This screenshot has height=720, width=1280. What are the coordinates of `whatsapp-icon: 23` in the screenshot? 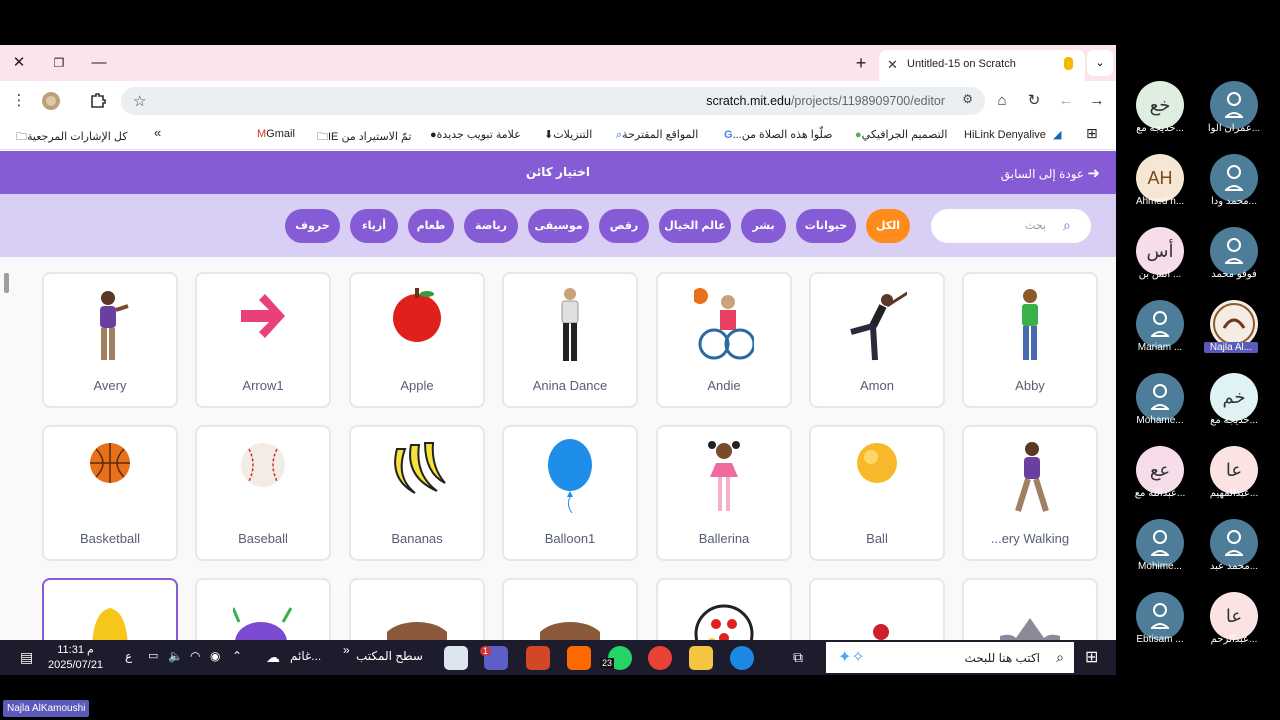 It's located at (616, 658).